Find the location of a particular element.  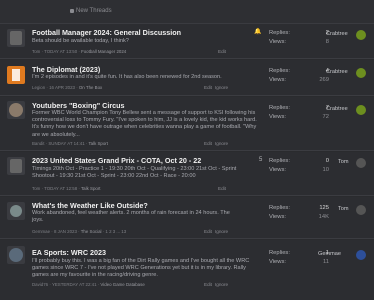

thread-title: EA Sports: WRC 2023 is located at coordinates (69, 252).